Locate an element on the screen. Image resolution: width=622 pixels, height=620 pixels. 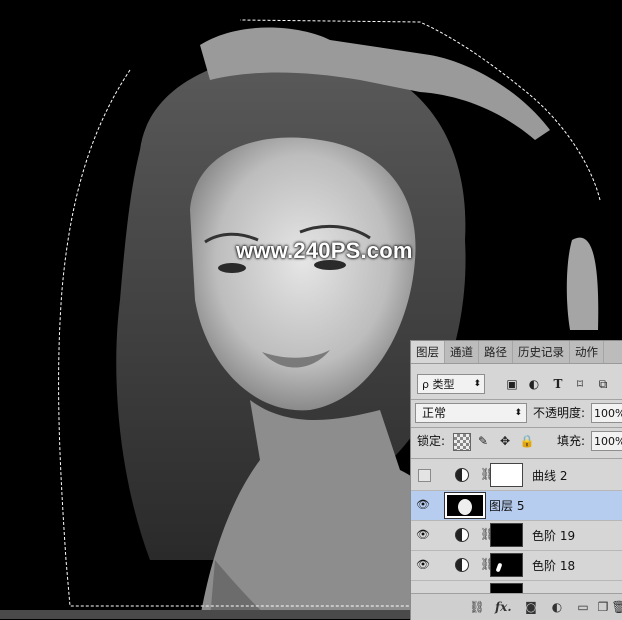
mask-white-spot is located at coordinates (499, 567).